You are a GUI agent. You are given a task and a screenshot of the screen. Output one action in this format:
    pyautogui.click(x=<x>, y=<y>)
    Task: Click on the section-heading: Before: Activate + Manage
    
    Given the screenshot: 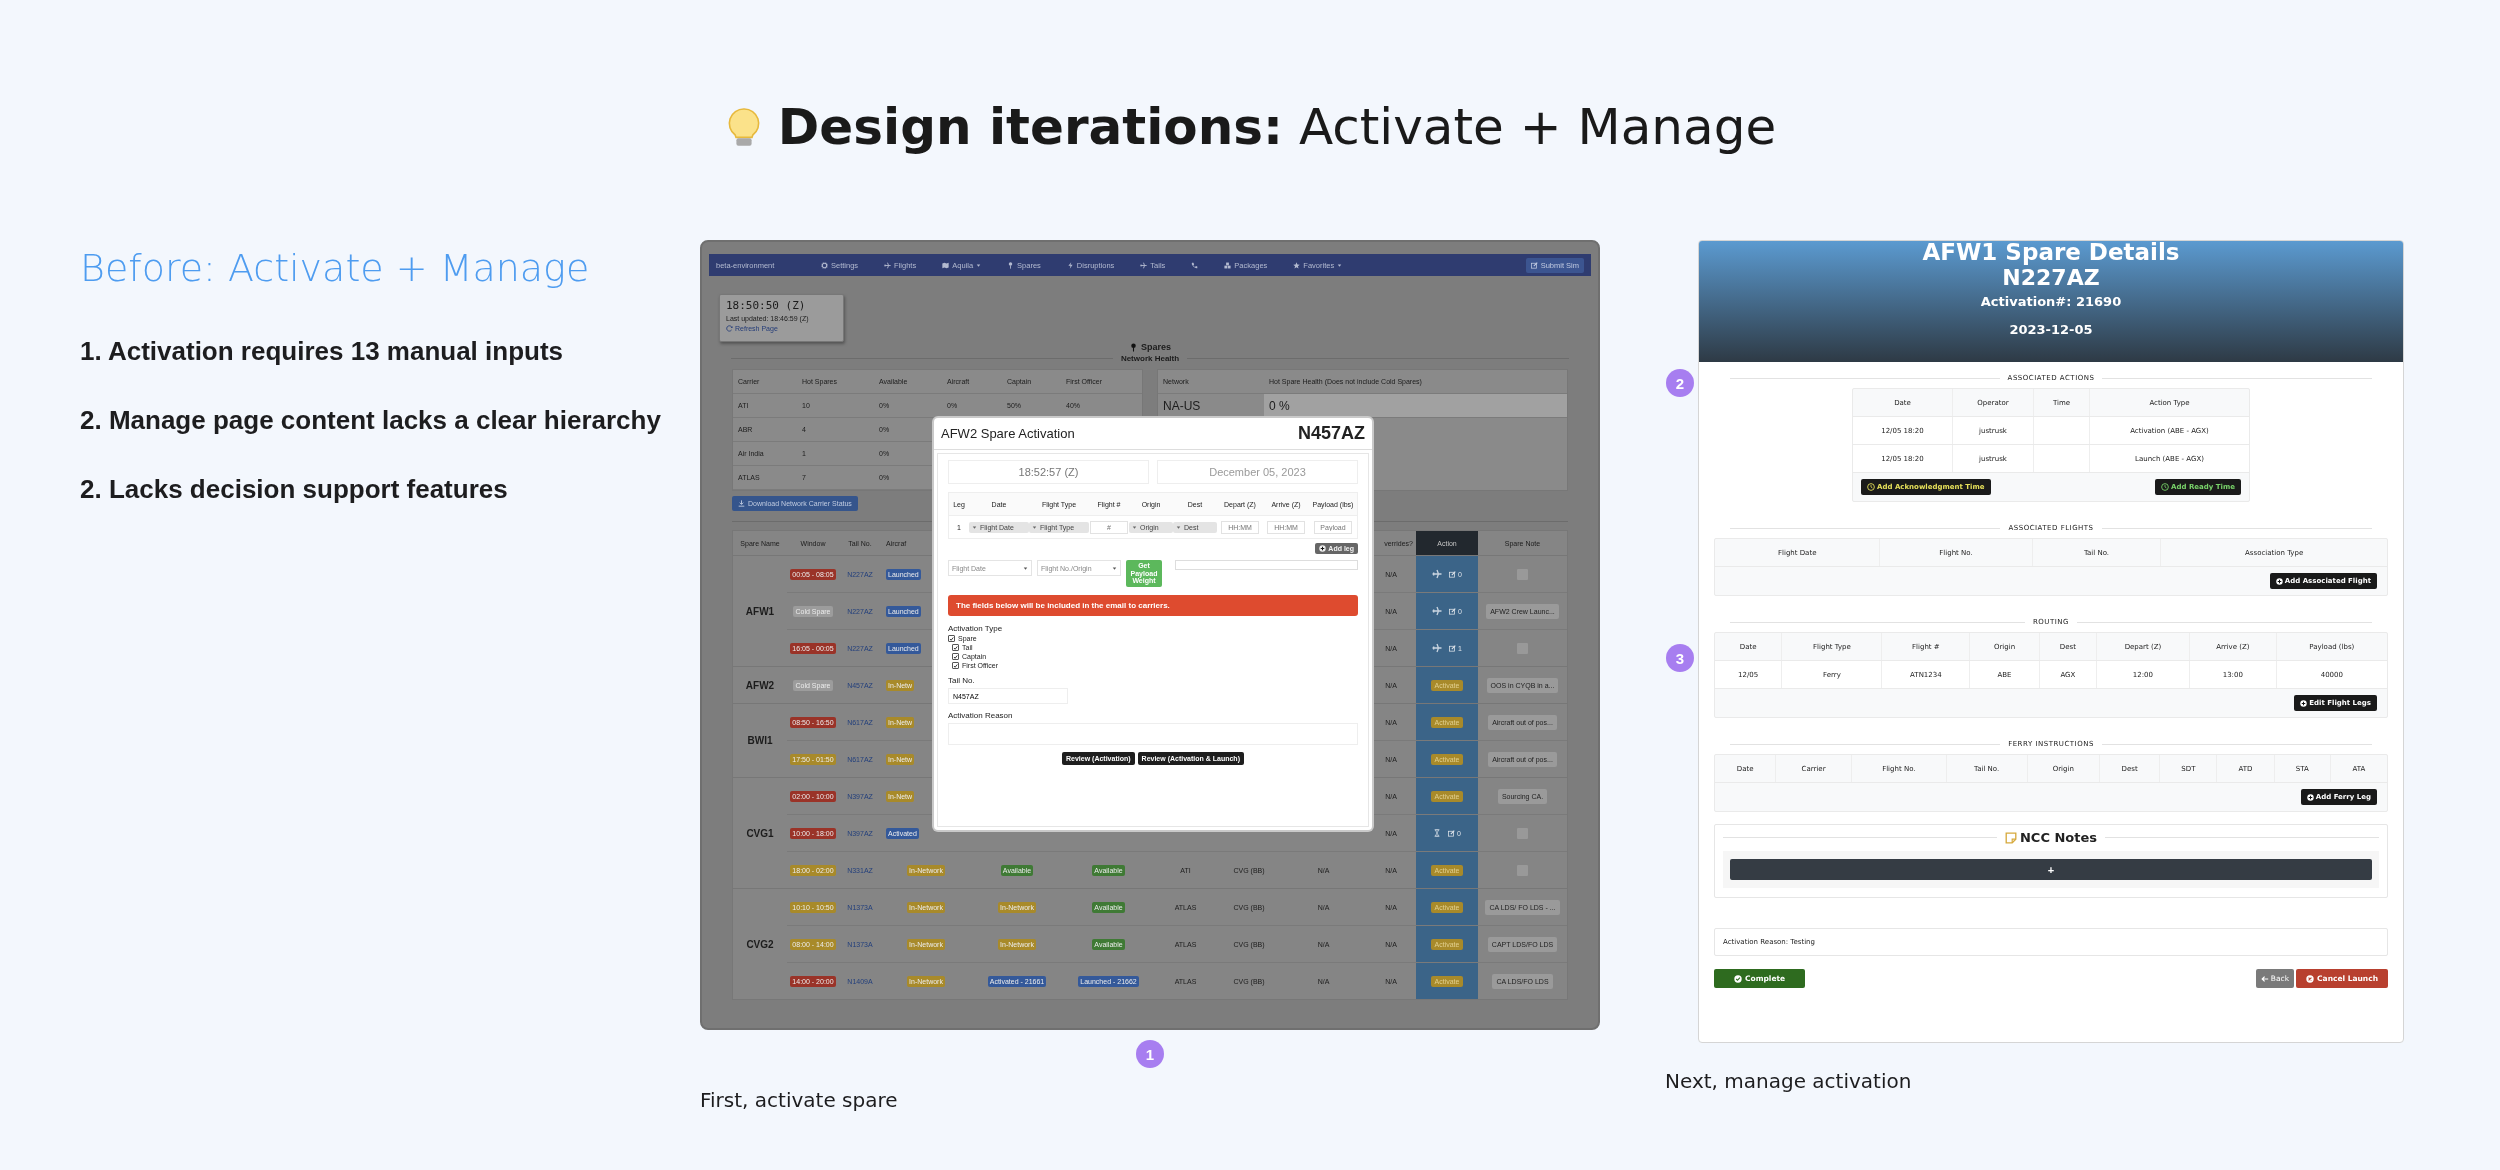 What is the action you would take?
    pyautogui.click(x=335, y=269)
    